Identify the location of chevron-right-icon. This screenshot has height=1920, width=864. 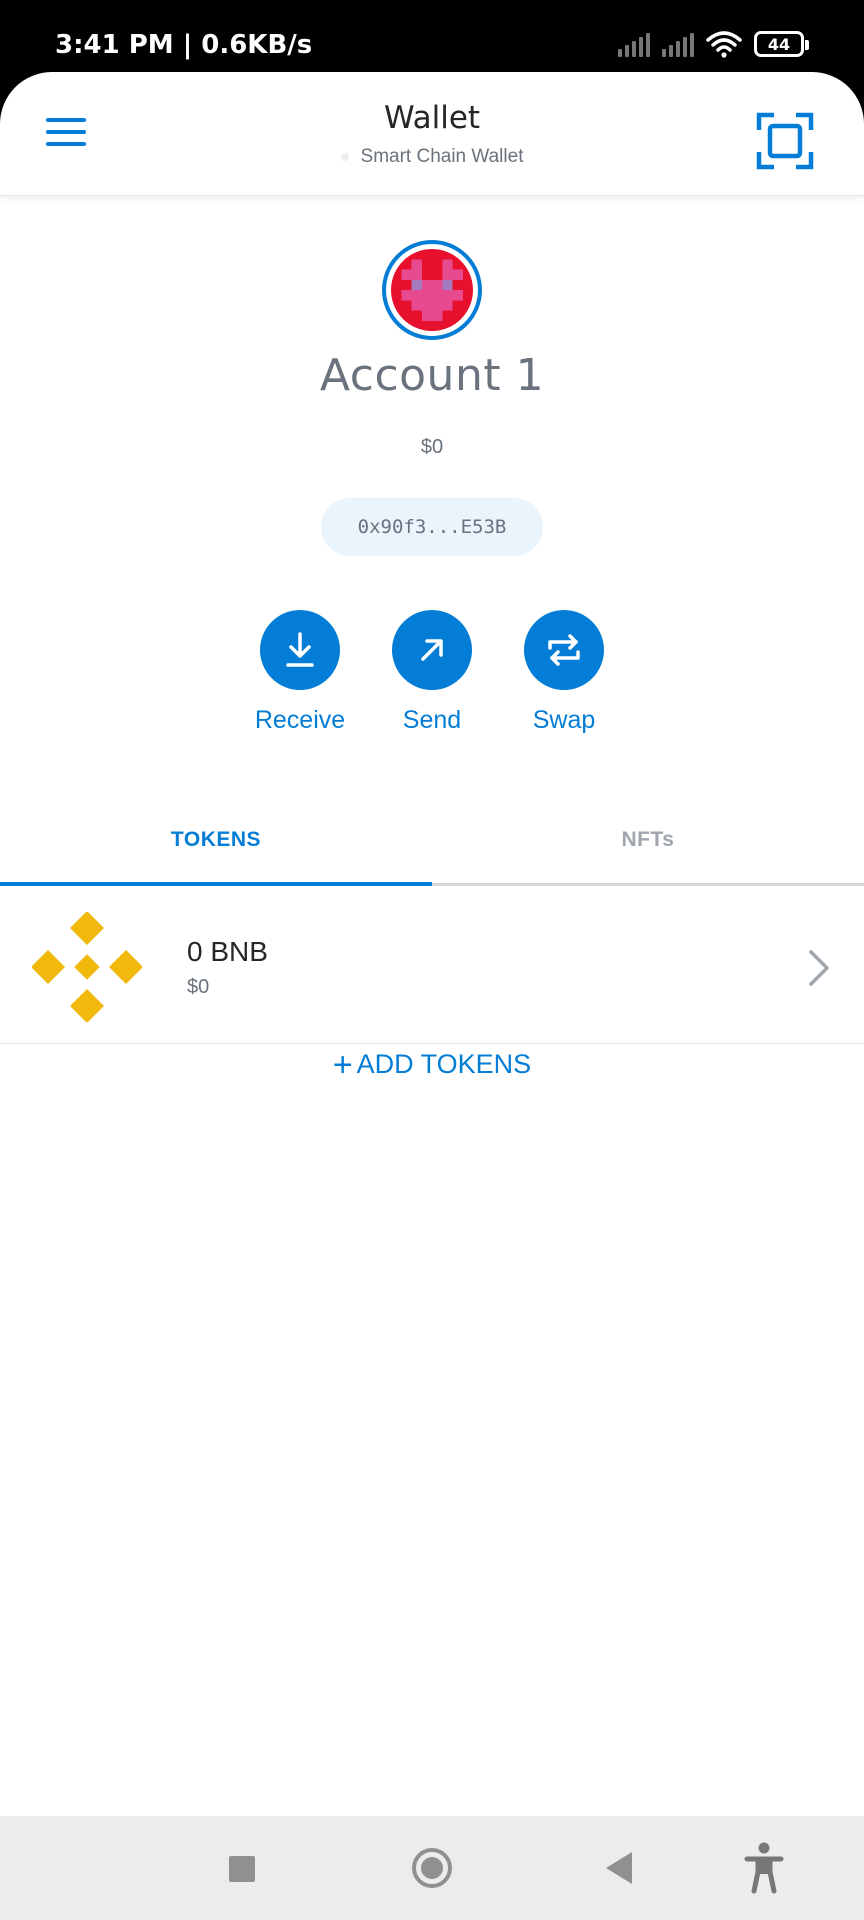
(819, 968).